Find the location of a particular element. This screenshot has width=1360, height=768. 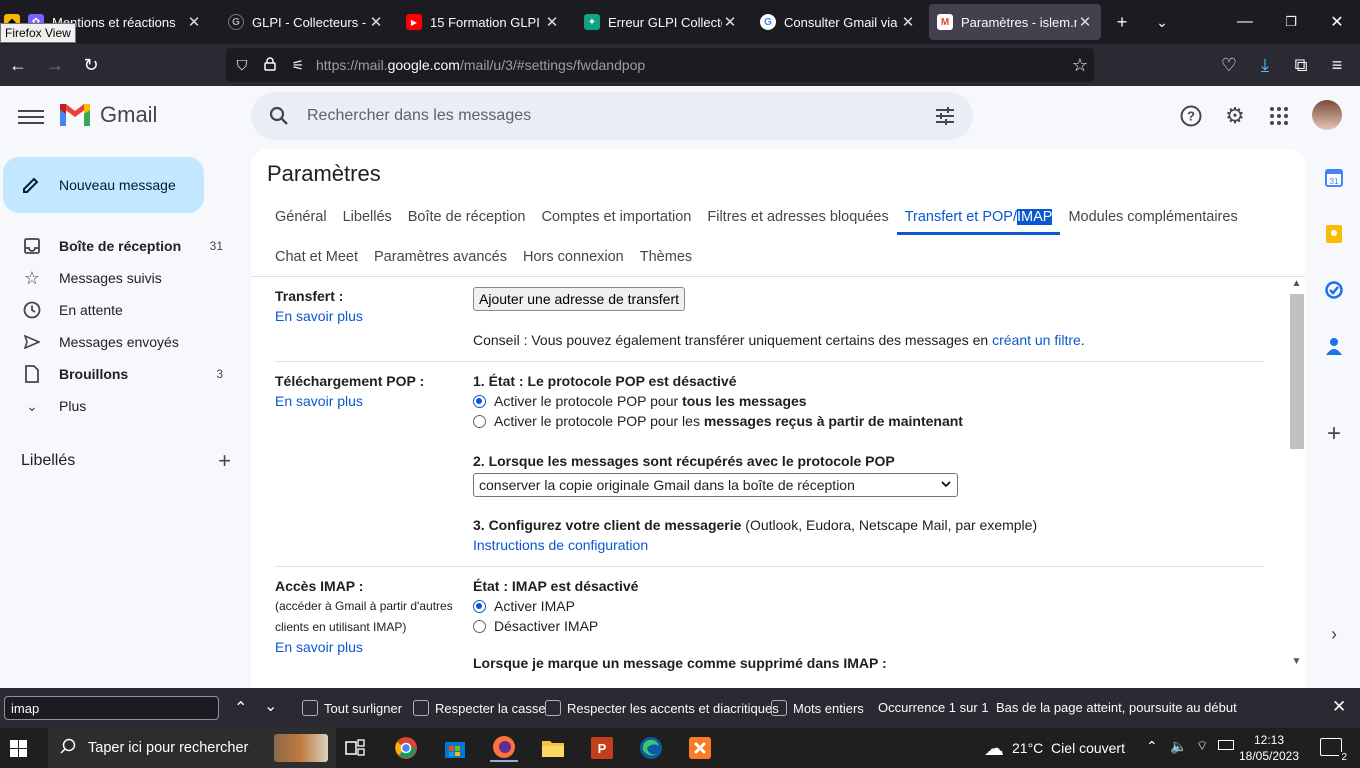

imap-enable-option: Activer IMAP is located at coordinates (524, 606).